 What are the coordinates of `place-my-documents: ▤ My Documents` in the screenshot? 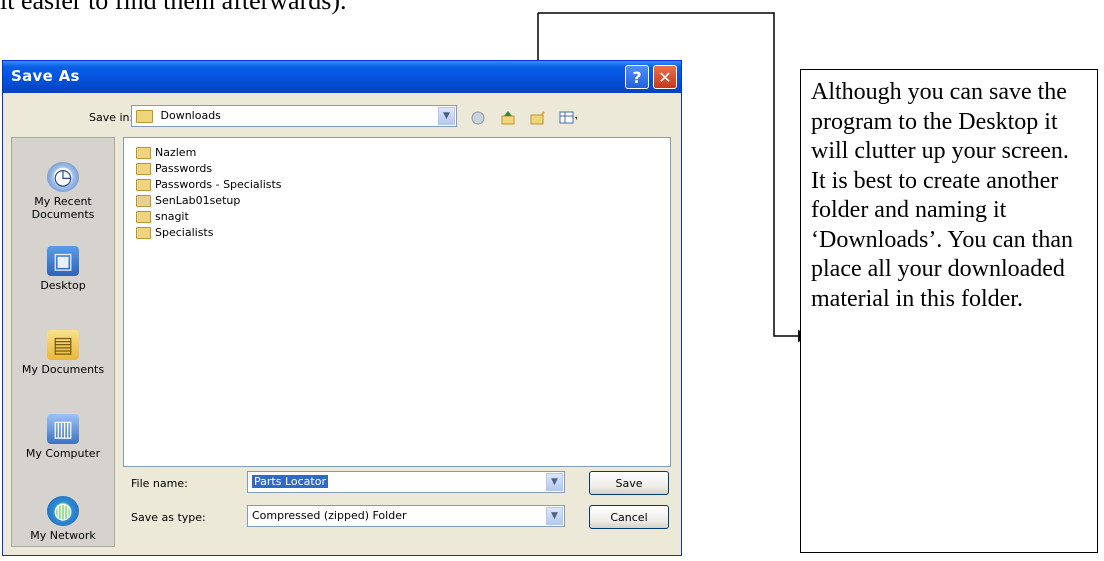 It's located at (63, 353).